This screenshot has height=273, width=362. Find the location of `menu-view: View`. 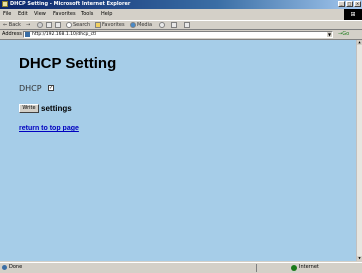

menu-view: View is located at coordinates (40, 14).